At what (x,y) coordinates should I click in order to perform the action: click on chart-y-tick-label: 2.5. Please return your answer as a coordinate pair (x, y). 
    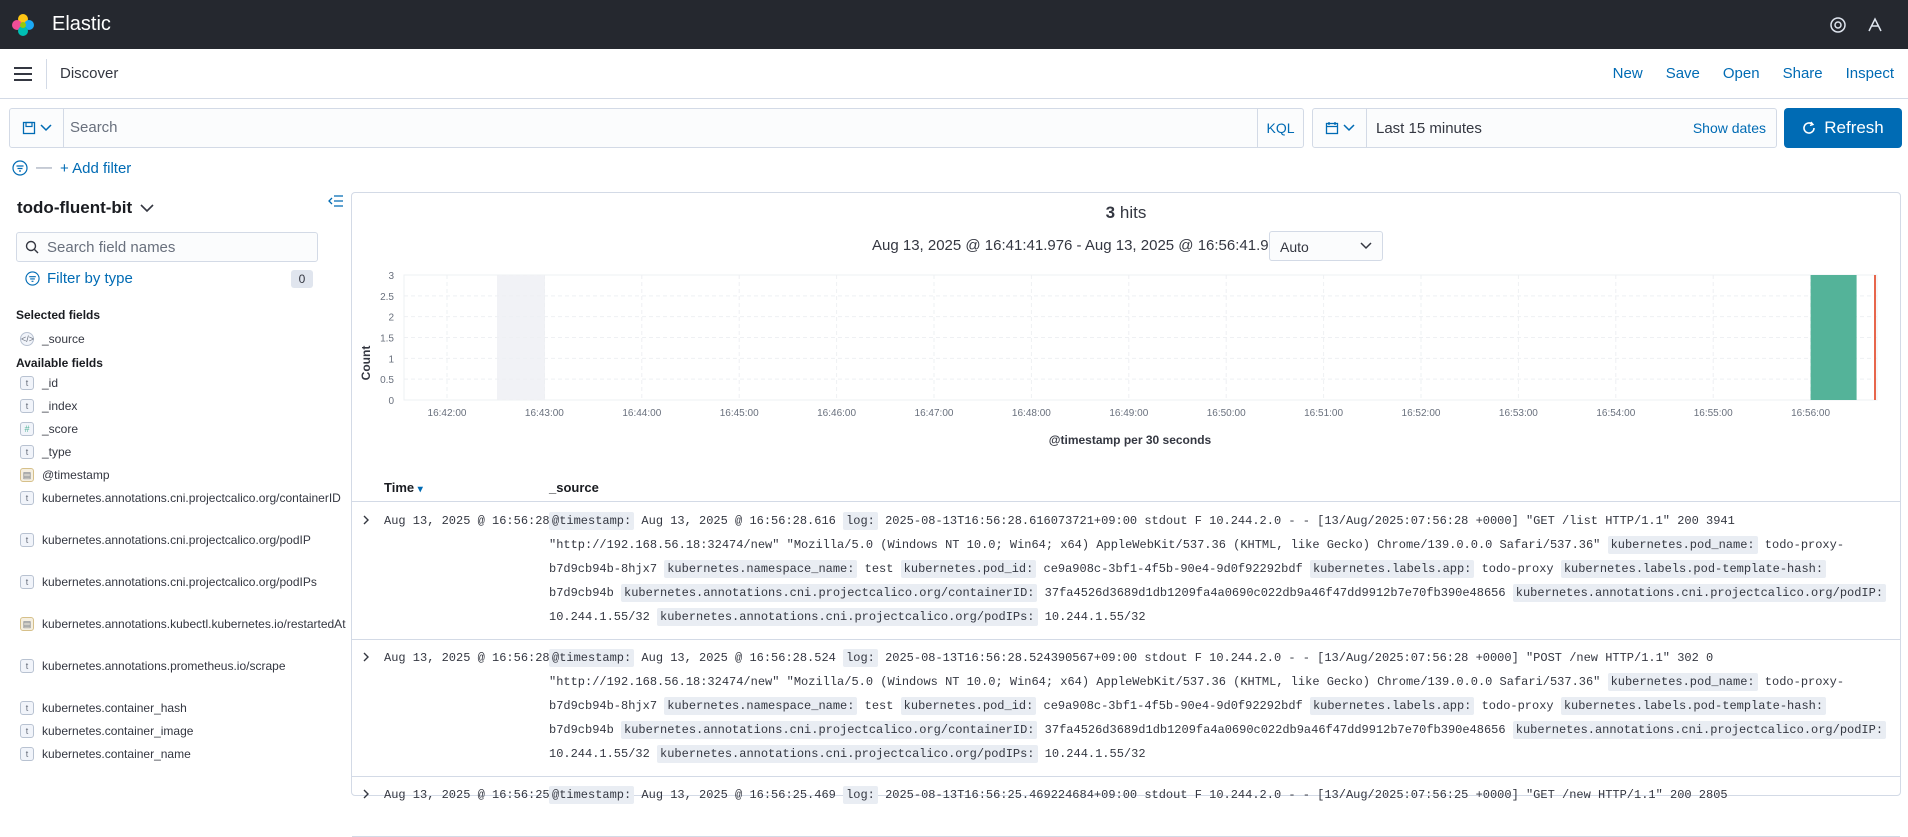
    Looking at the image, I should click on (387, 297).